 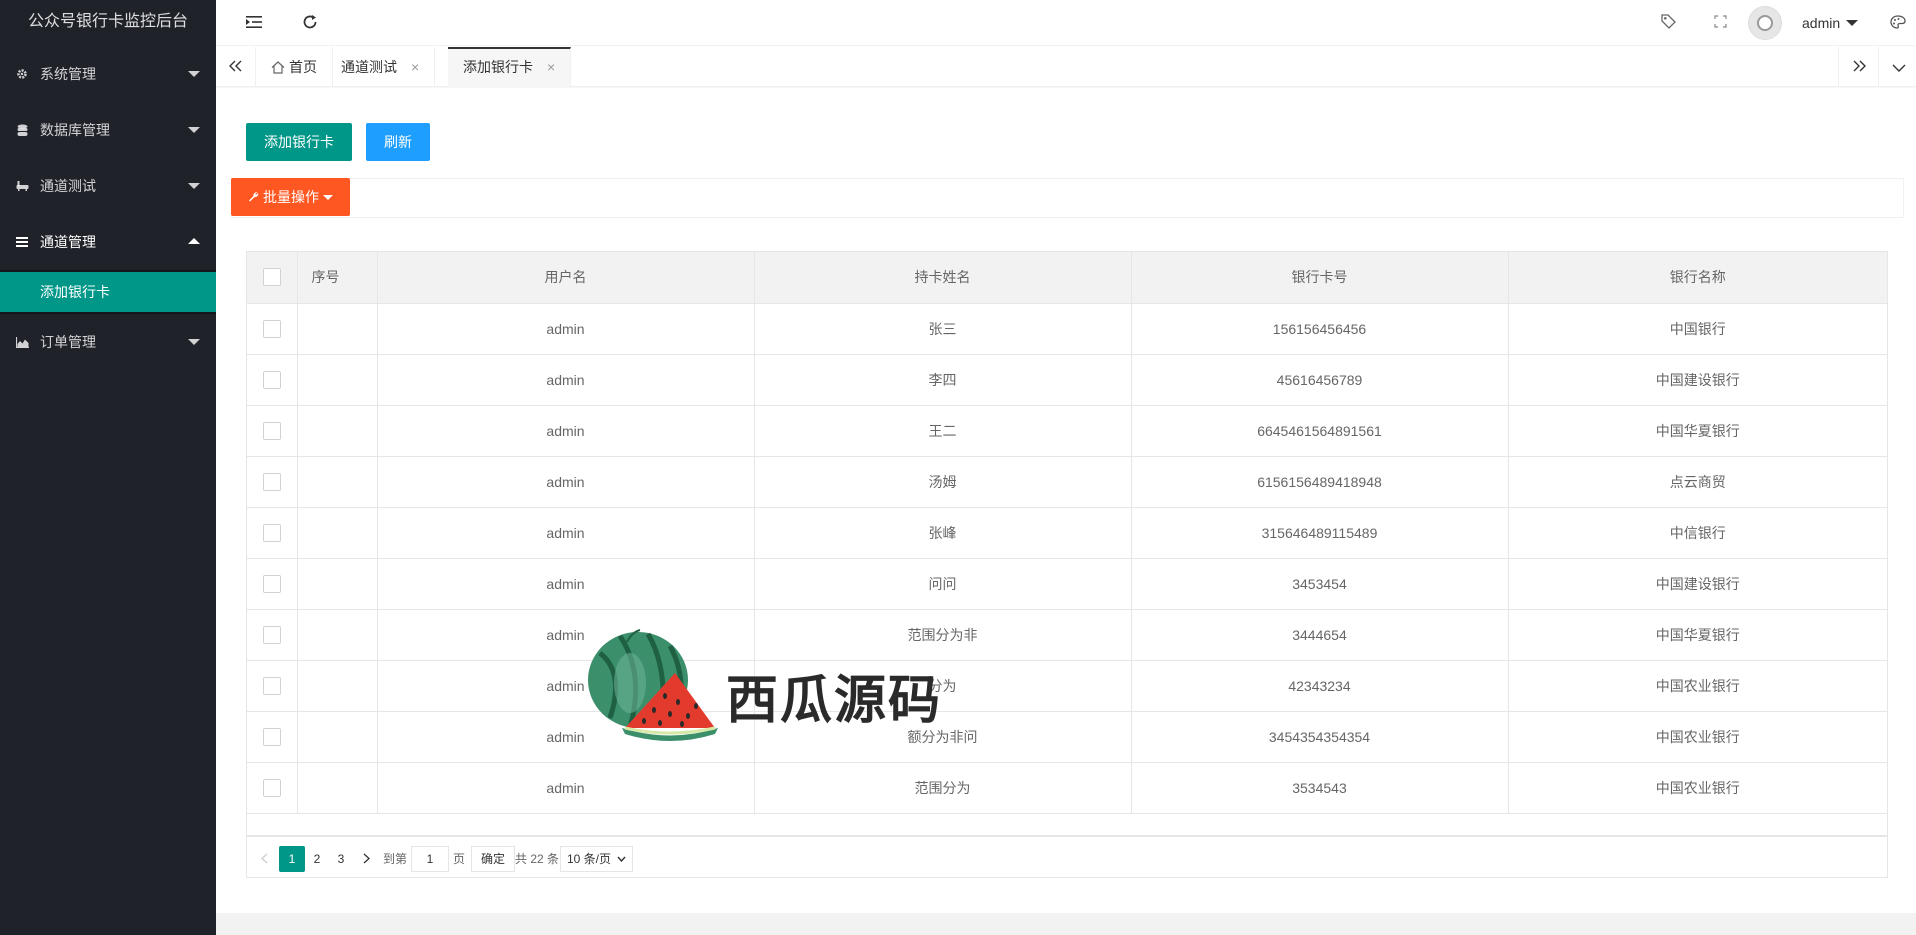 I want to click on page-3-button: 3, so click(x=341, y=859).